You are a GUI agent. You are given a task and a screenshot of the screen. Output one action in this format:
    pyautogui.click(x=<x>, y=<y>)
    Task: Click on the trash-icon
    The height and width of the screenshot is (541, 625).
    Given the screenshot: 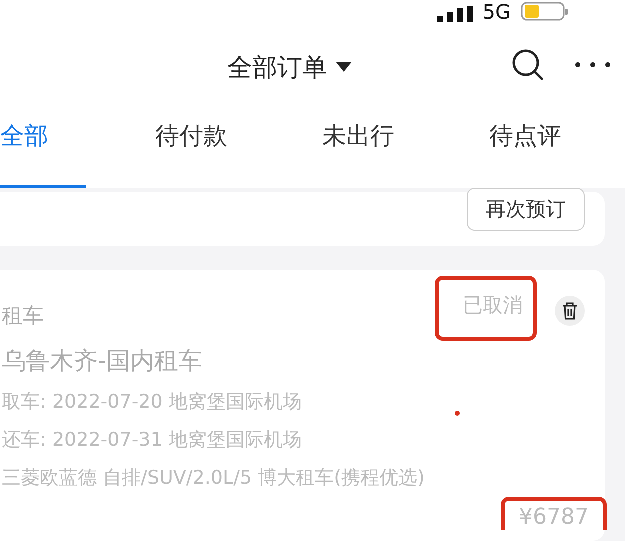 What is the action you would take?
    pyautogui.click(x=570, y=311)
    